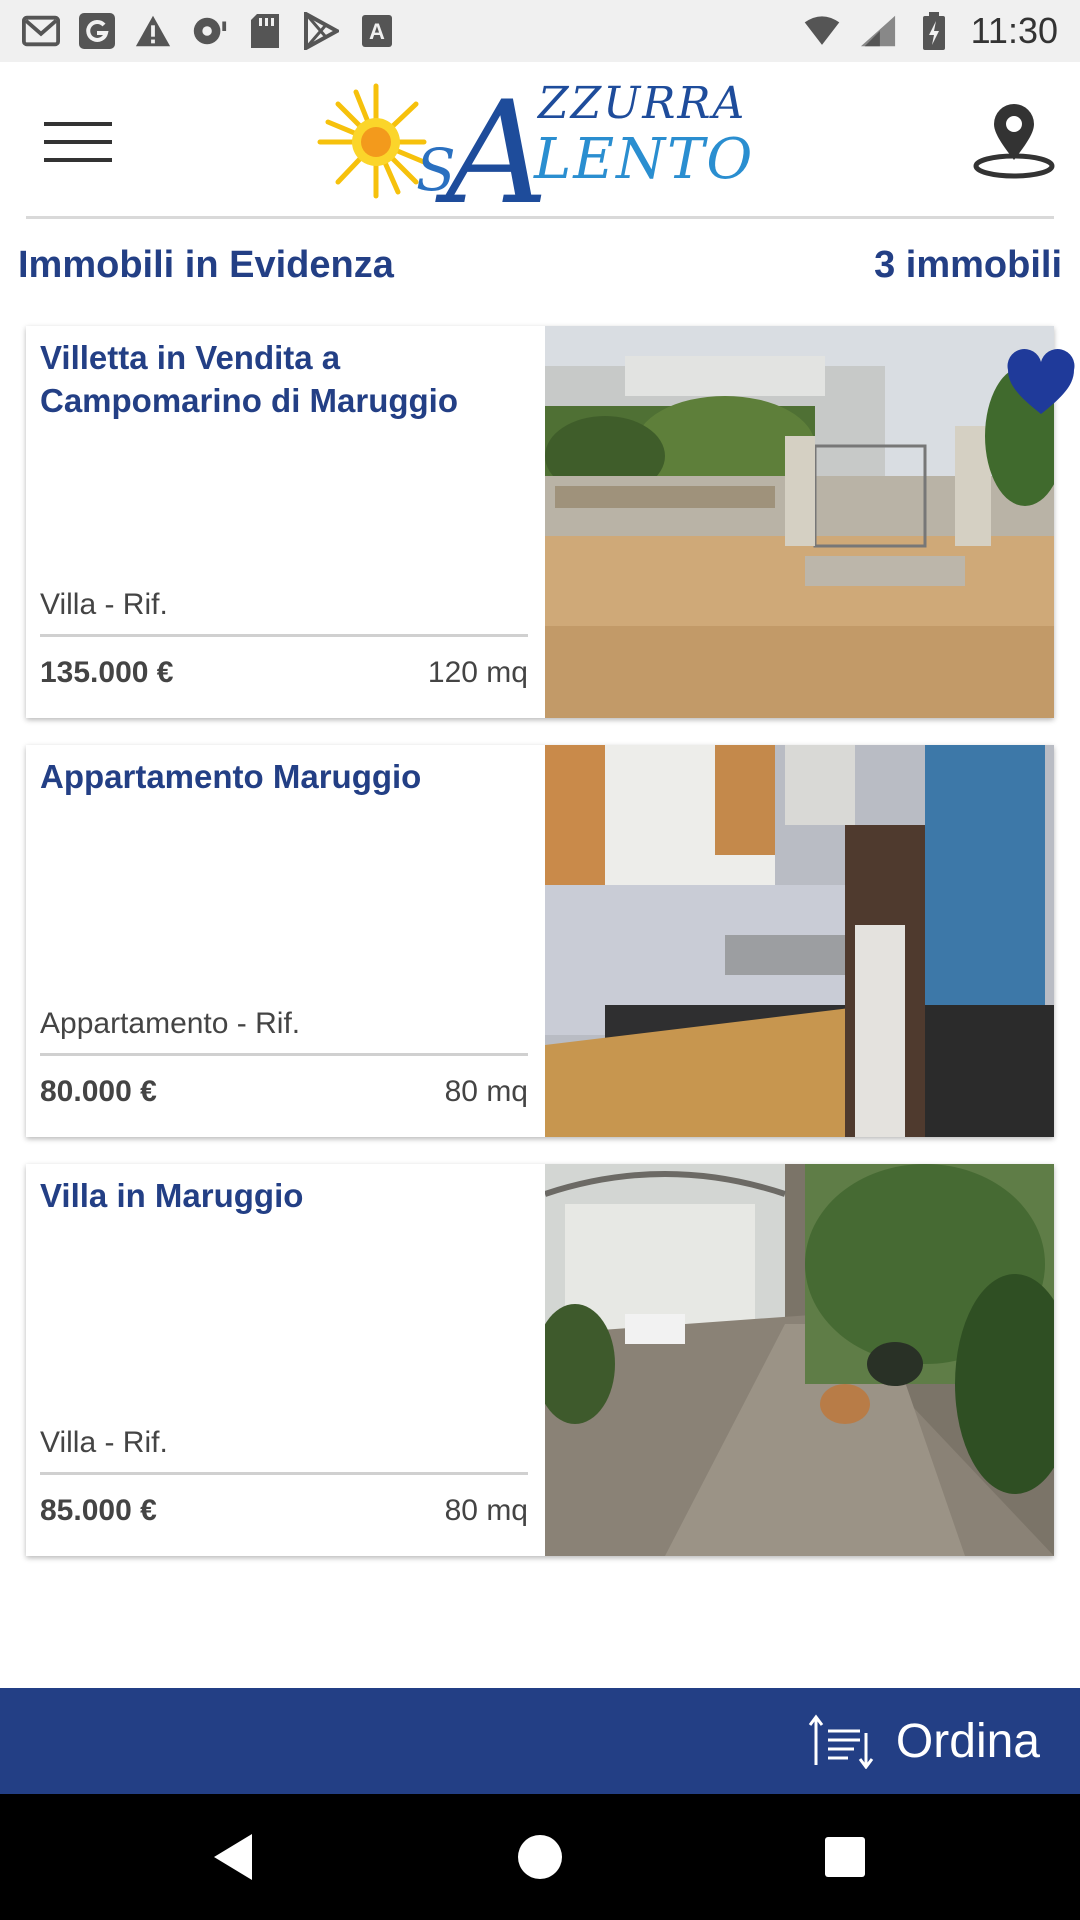 This screenshot has width=1080, height=1920. What do you see at coordinates (285, 776) in the screenshot?
I see `listing-title: Appartamento Maruggio` at bounding box center [285, 776].